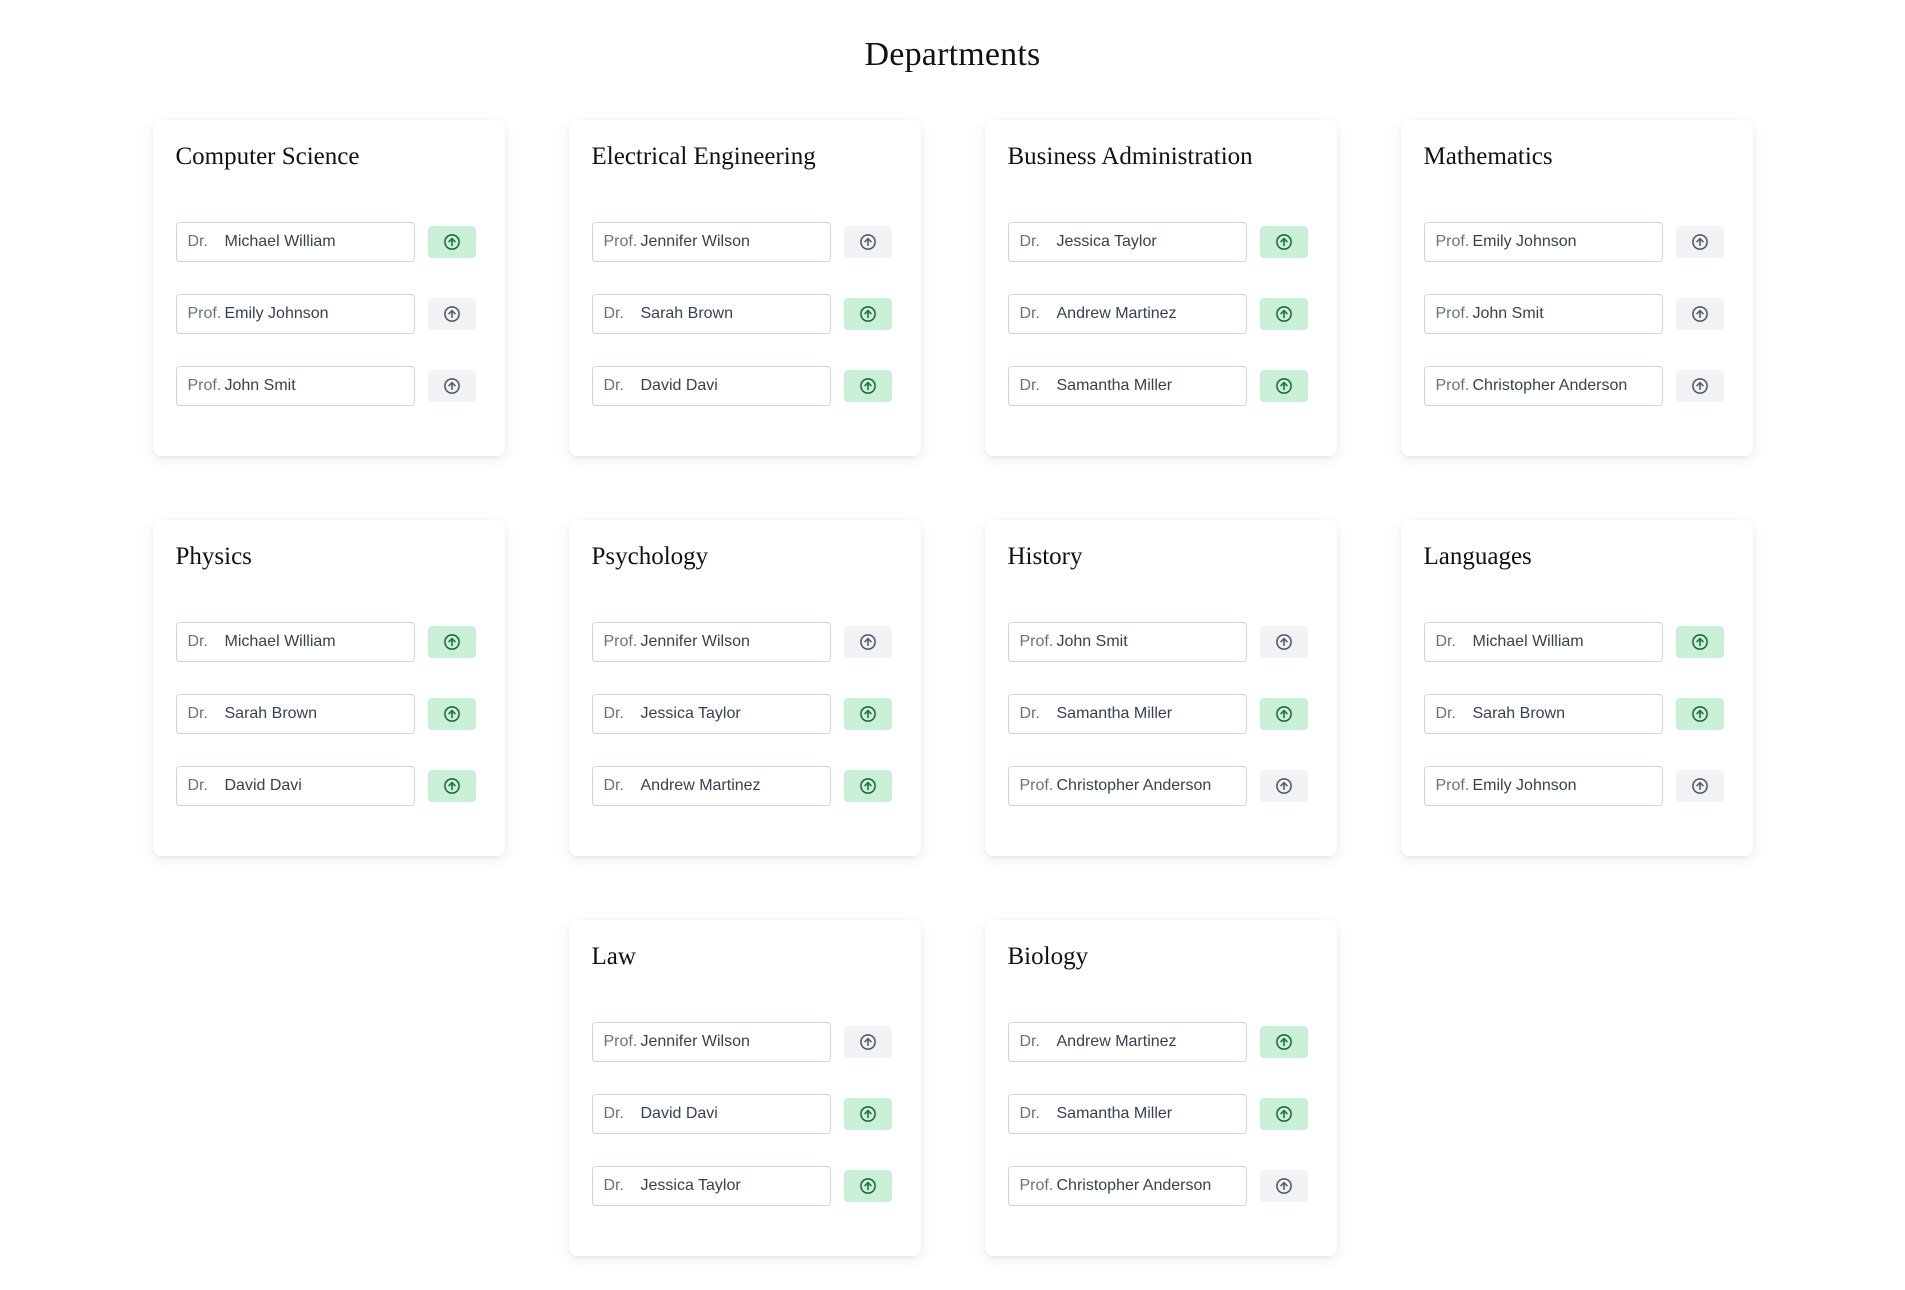 This screenshot has height=1290, width=1905. I want to click on department-title: Law, so click(613, 956).